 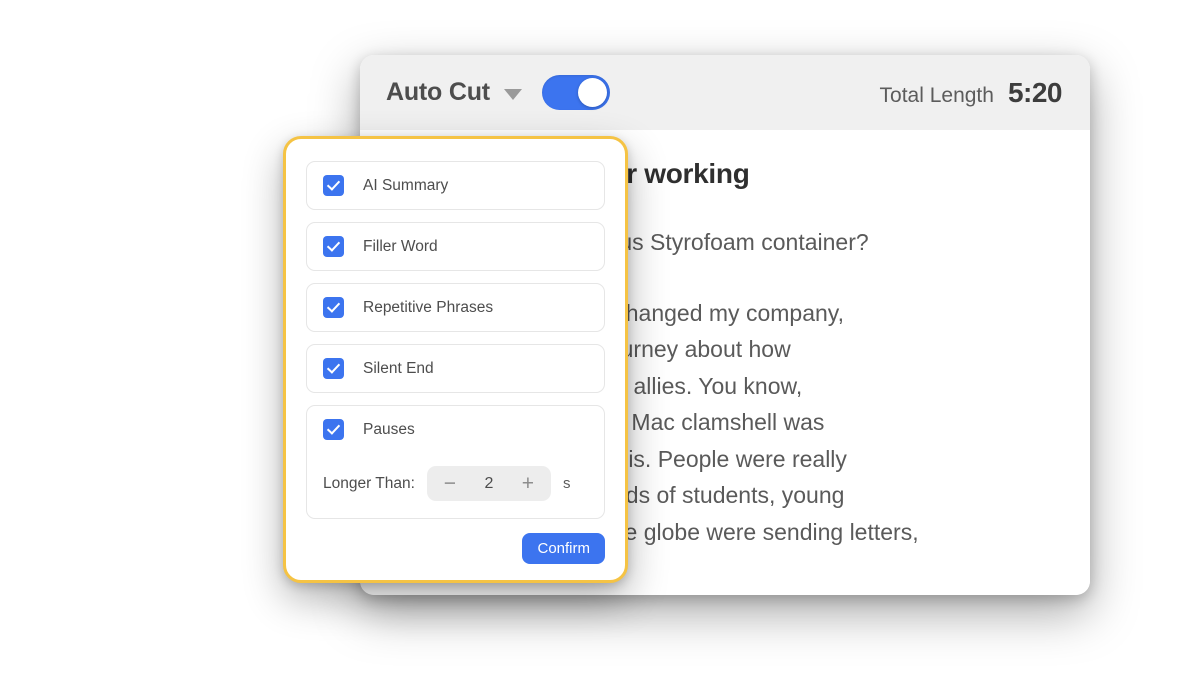 What do you see at coordinates (406, 185) in the screenshot?
I see `option-label-ai-summary: AI Summary` at bounding box center [406, 185].